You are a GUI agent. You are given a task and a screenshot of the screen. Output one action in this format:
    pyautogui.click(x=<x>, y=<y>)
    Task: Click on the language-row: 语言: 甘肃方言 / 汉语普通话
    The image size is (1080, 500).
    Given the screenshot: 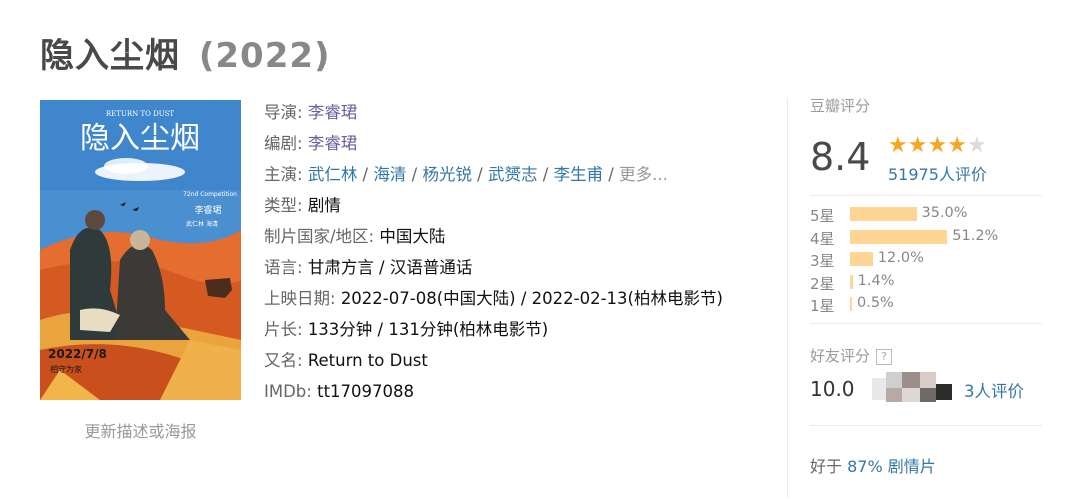 What is the action you would take?
    pyautogui.click(x=504, y=267)
    